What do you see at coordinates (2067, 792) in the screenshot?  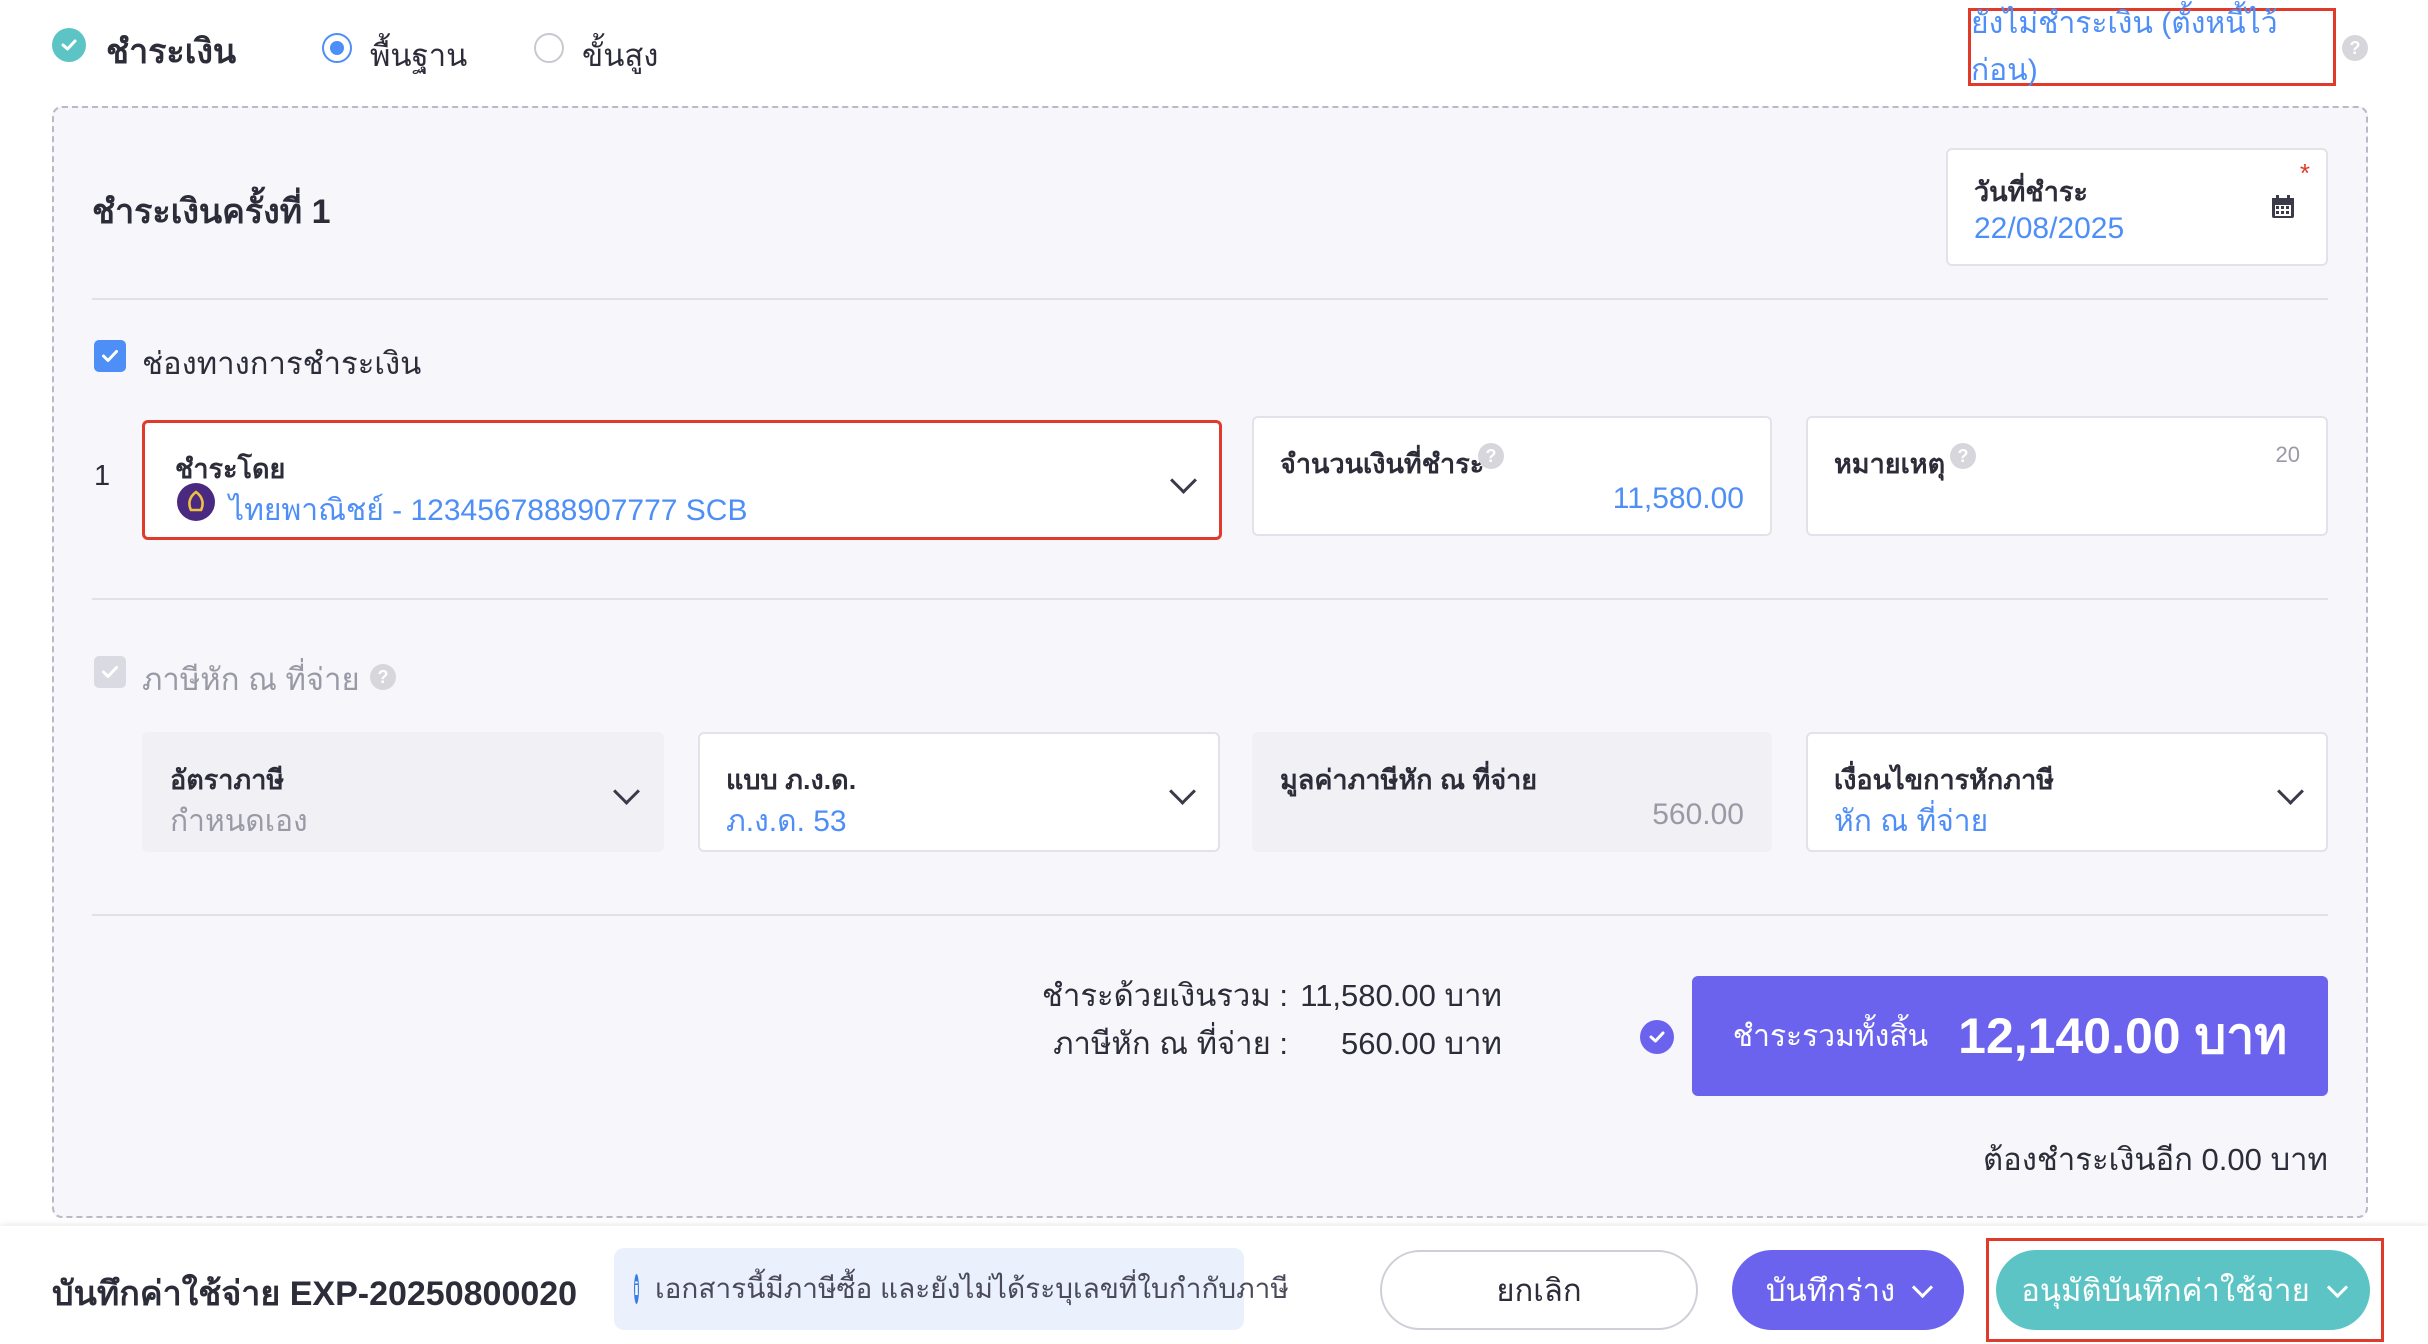 I see `wht-condition-select: เงื่อนไขการหักภาษี หัก ณ ที่จ่าย` at bounding box center [2067, 792].